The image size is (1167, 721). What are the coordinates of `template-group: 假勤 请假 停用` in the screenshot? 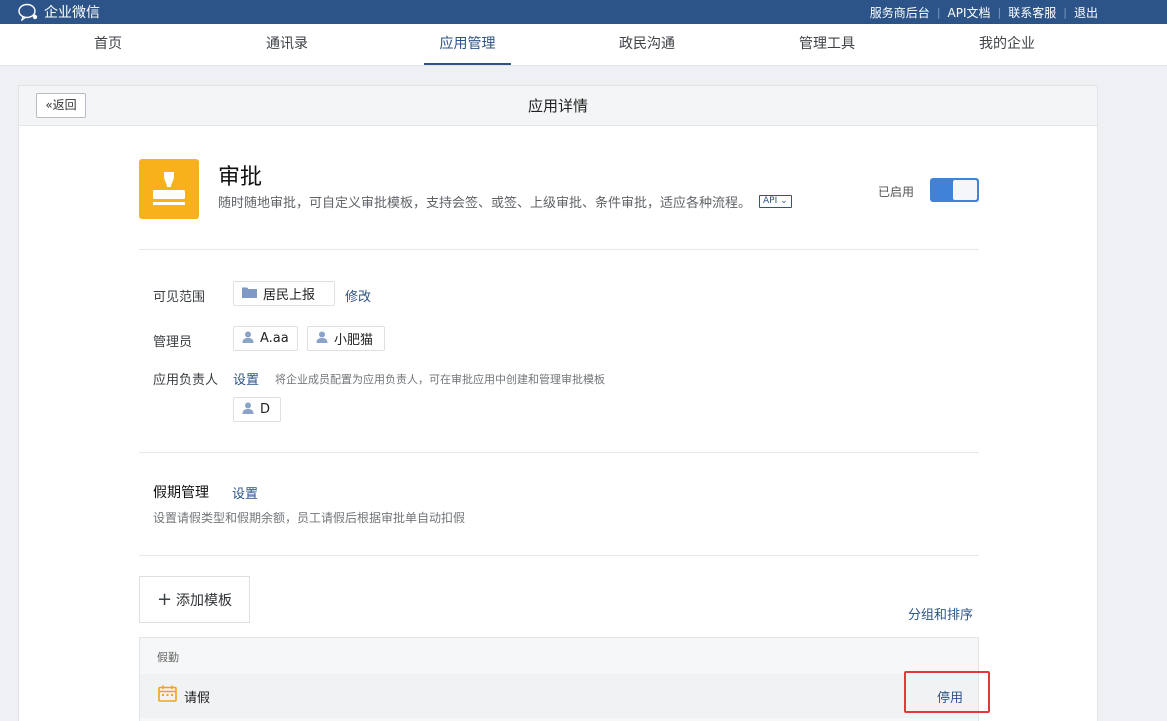 It's located at (564, 679).